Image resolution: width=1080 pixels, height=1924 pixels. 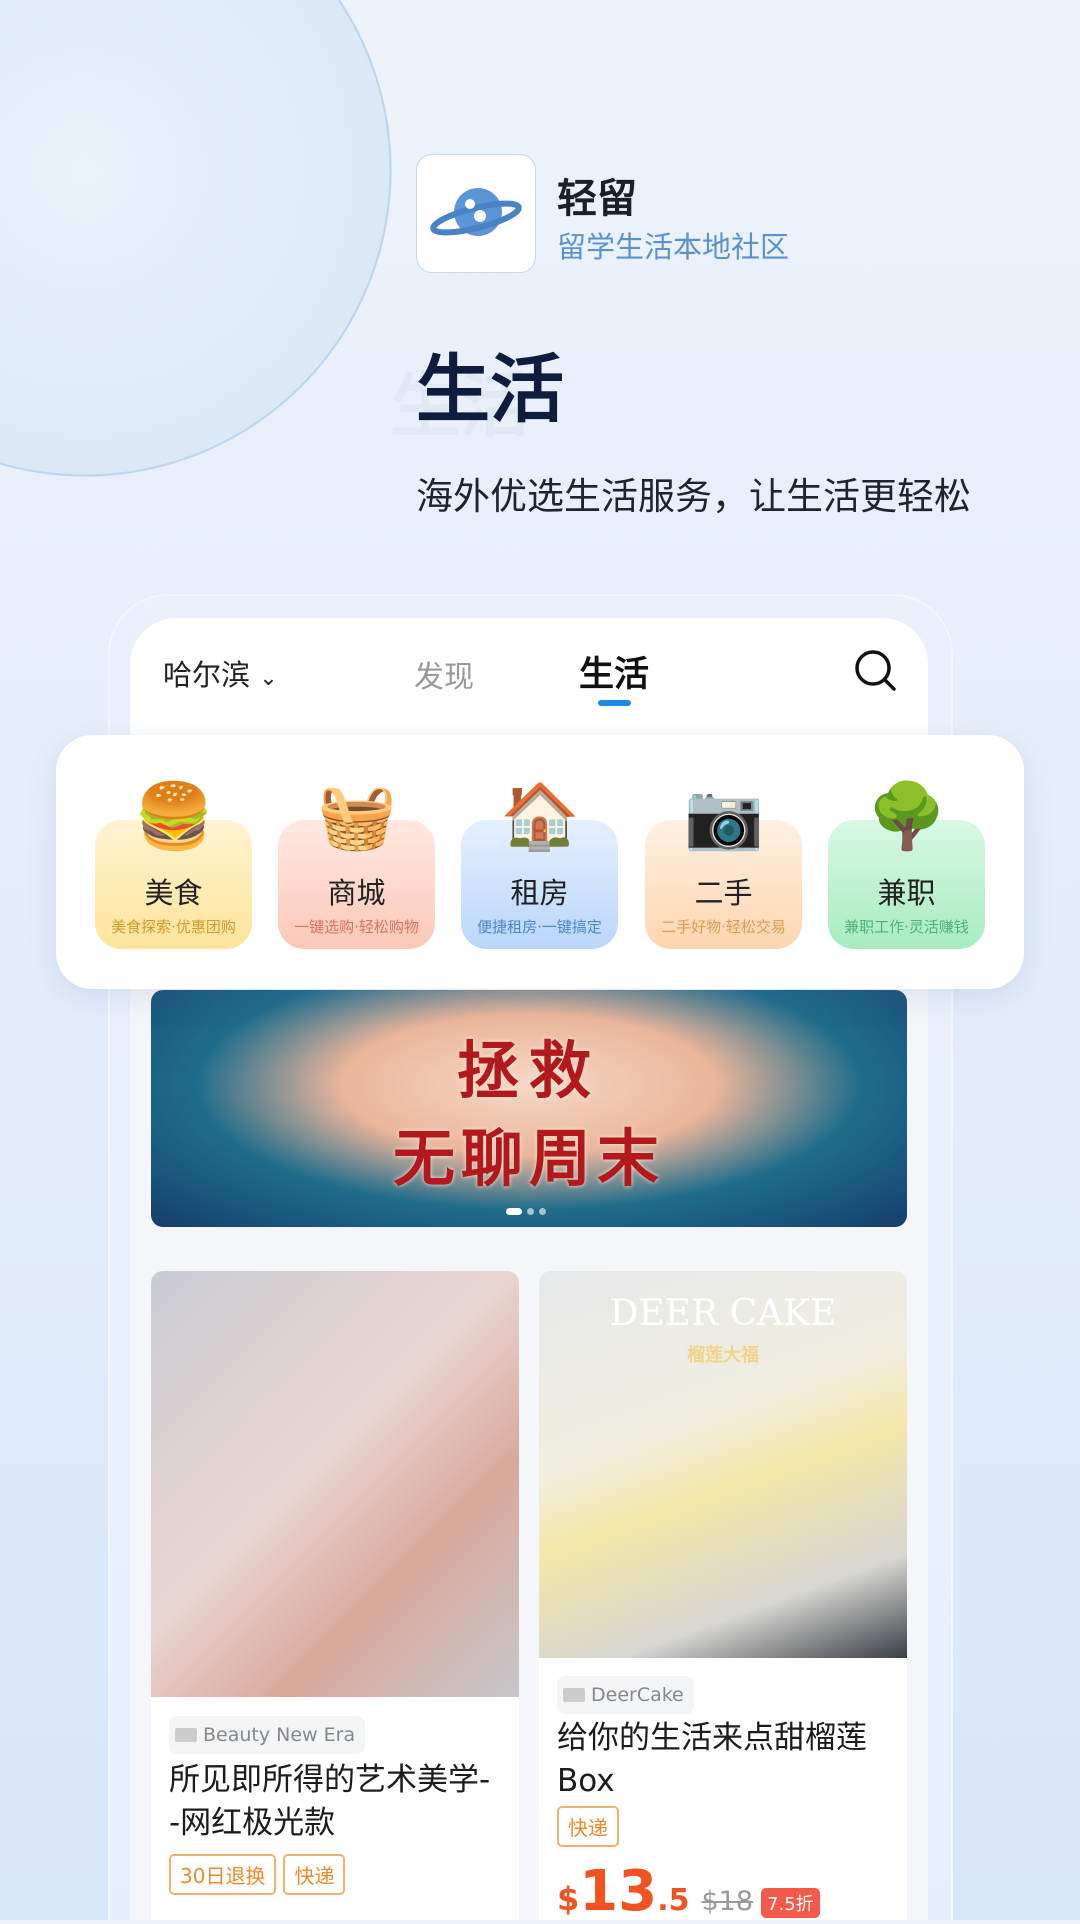 What do you see at coordinates (906, 893) in the screenshot?
I see `category-label: 兼职` at bounding box center [906, 893].